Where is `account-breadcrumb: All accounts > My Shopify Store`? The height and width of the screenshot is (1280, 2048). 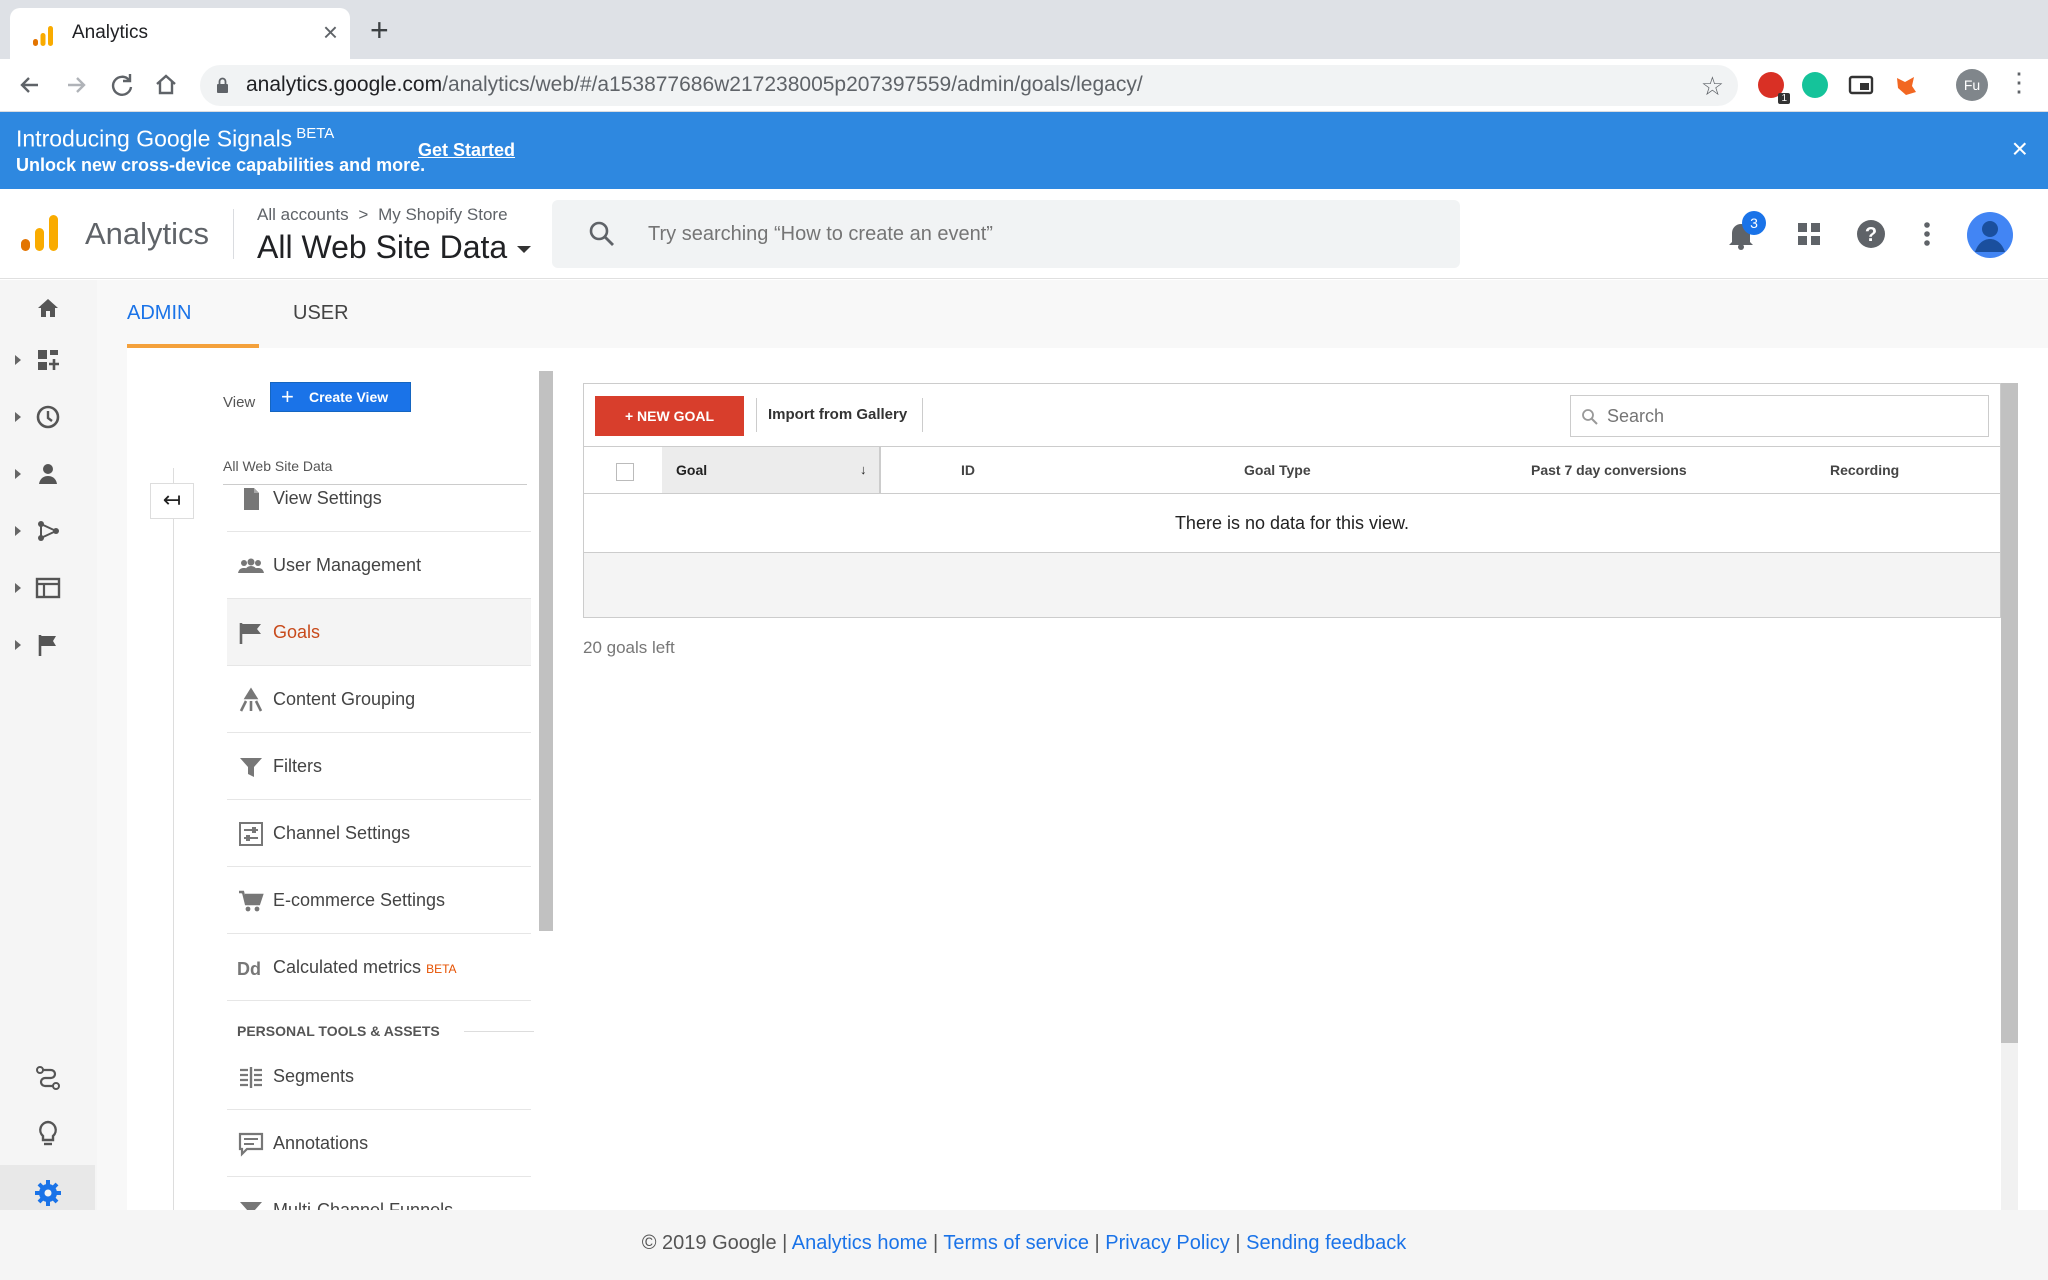 account-breadcrumb: All accounts > My Shopify Store is located at coordinates (382, 215).